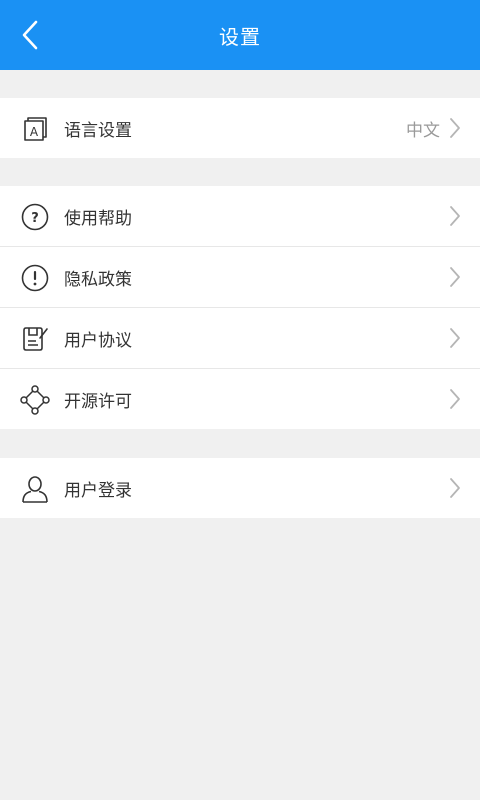  I want to click on back-button, so click(30, 35).